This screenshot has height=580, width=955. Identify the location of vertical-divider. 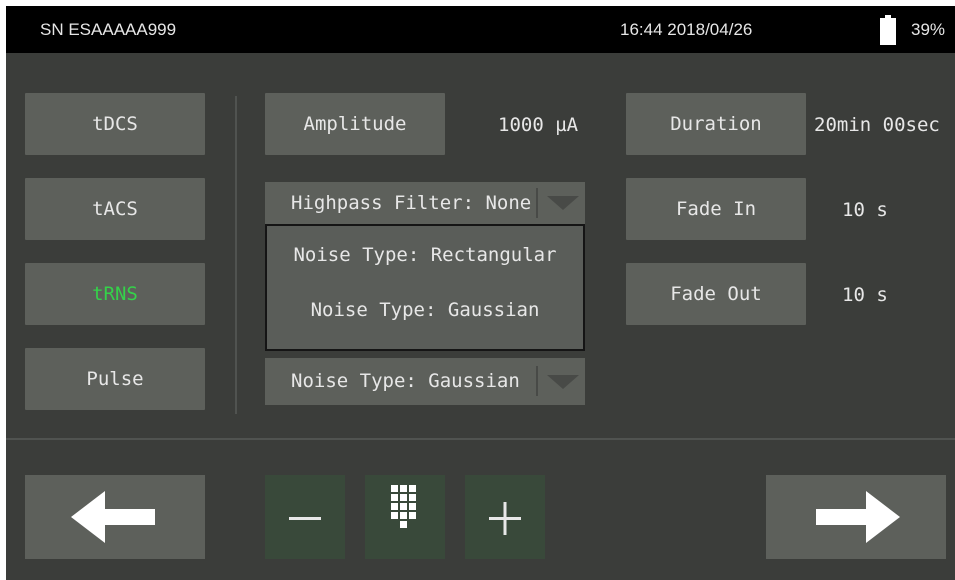
(236, 255).